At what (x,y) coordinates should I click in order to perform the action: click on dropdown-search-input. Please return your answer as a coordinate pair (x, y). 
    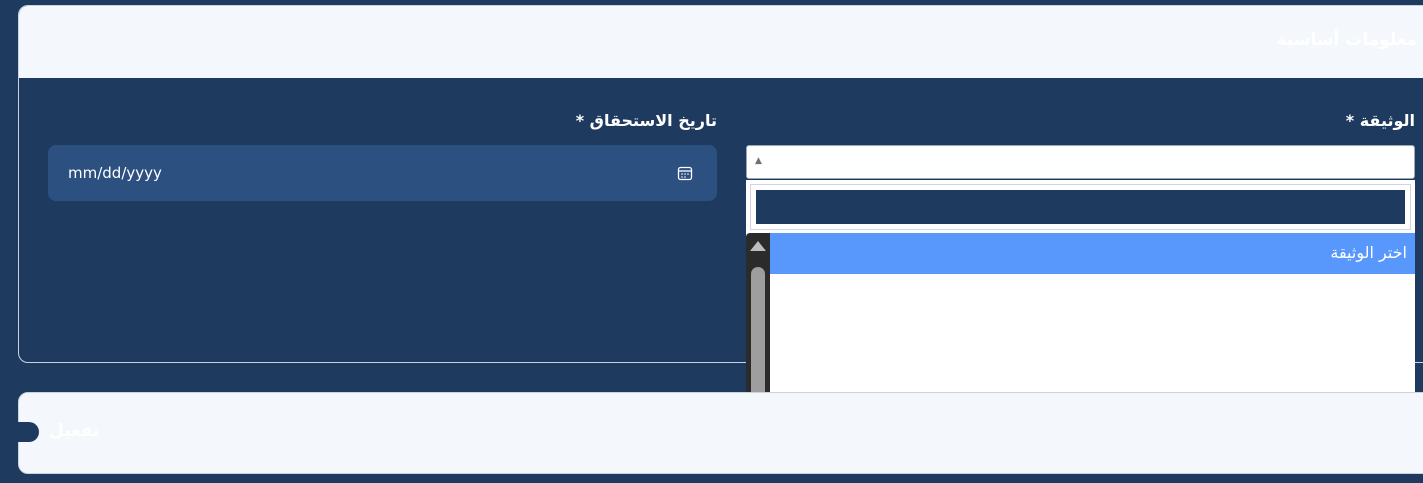
    Looking at the image, I should click on (1080, 207).